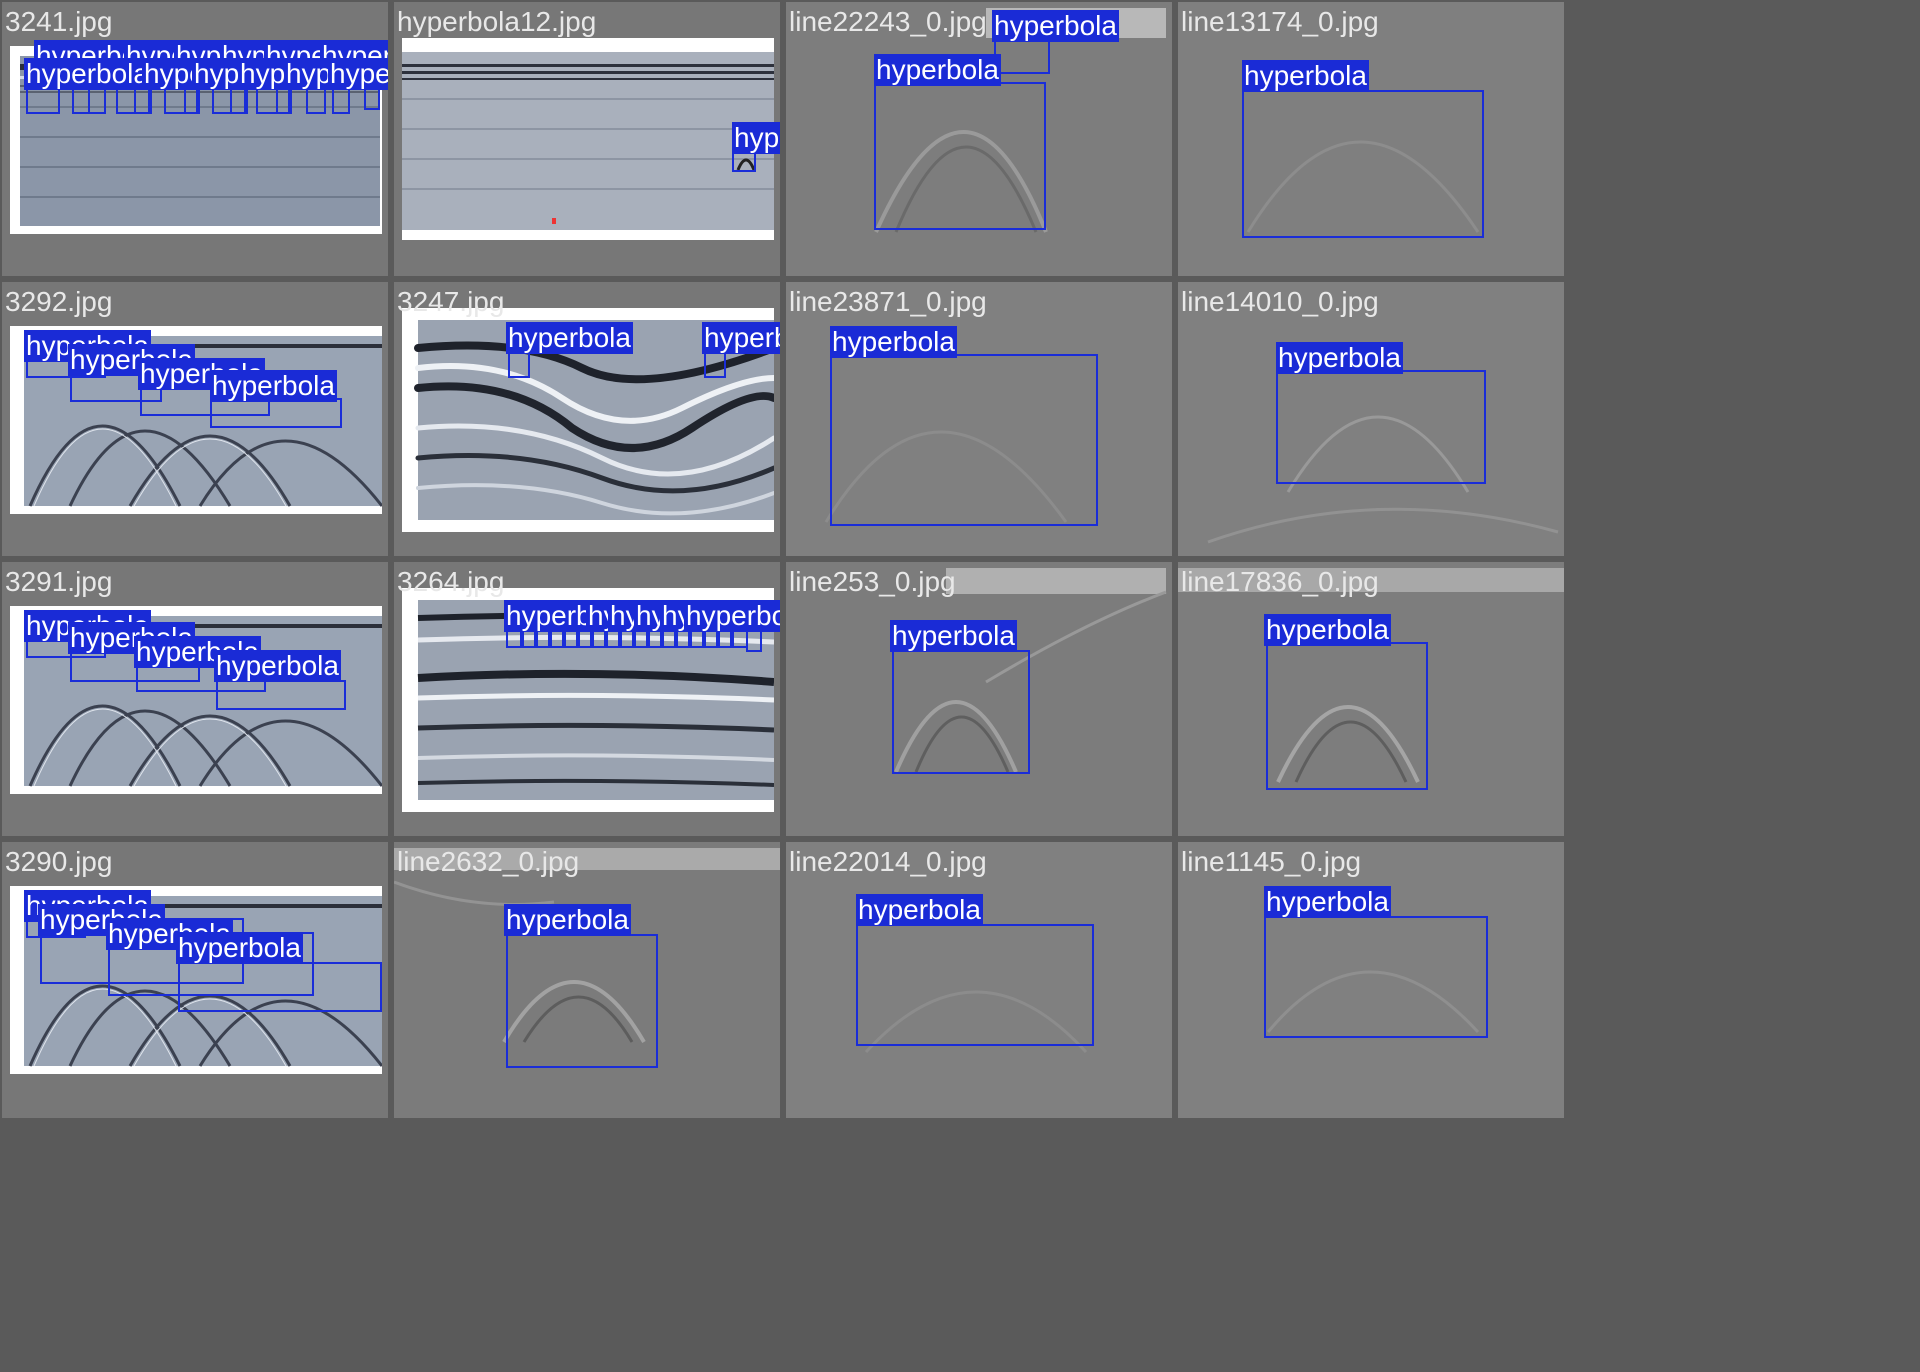  I want to click on tile-line1145: line1145_0.jpg hyperbola, so click(1371, 980).